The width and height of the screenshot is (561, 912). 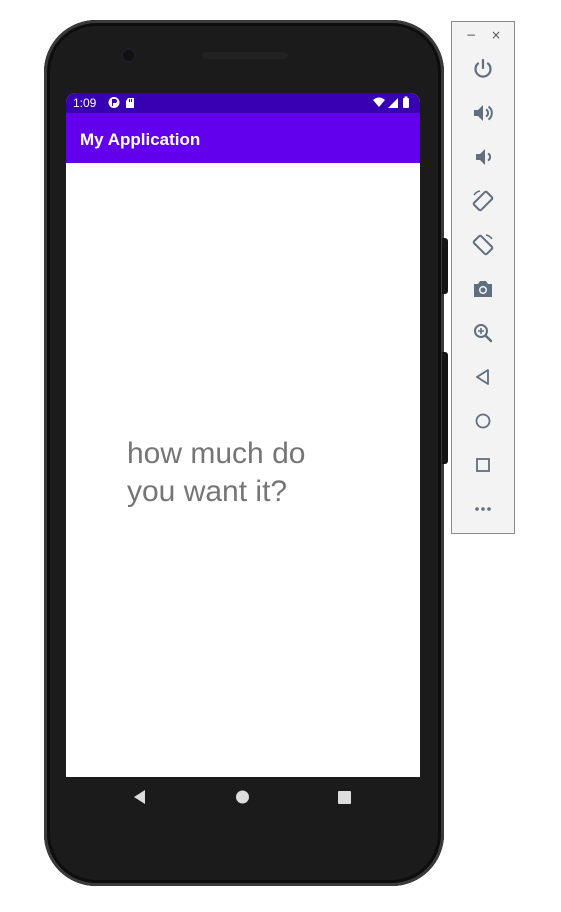 What do you see at coordinates (471, 35) in the screenshot?
I see `minimize-button: −` at bounding box center [471, 35].